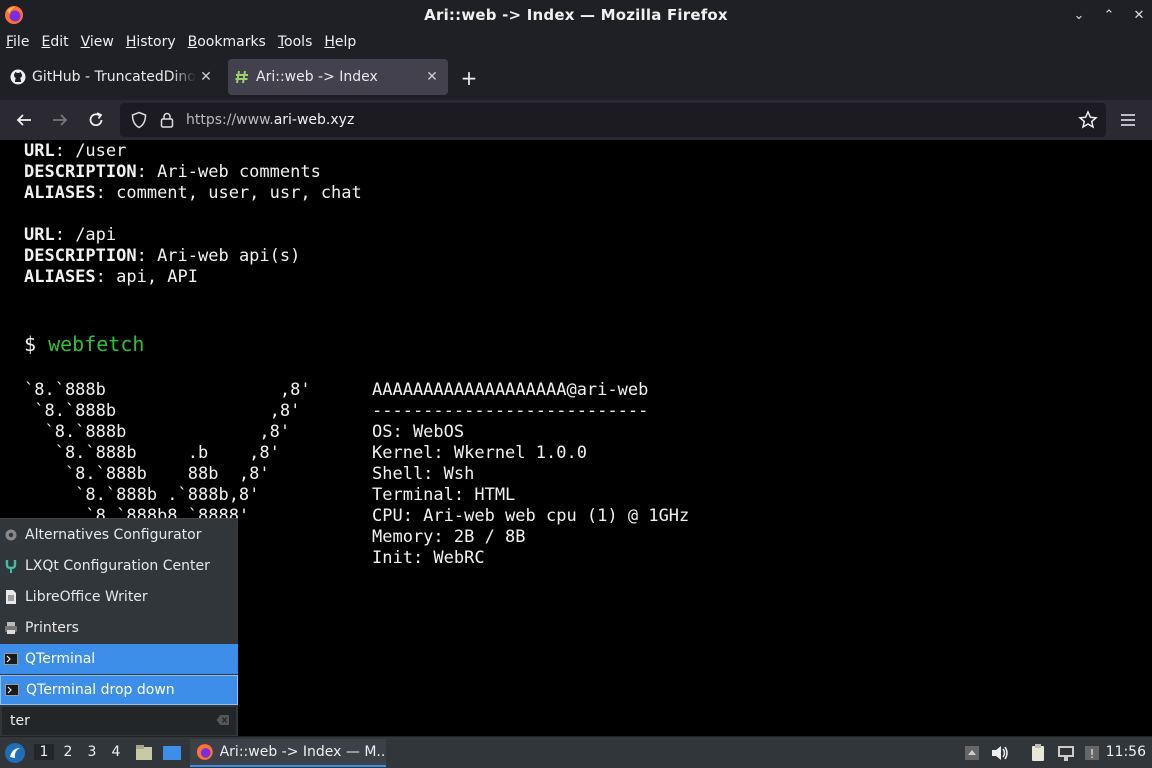  What do you see at coordinates (116, 752) in the screenshot?
I see `desktop-4-button: 4` at bounding box center [116, 752].